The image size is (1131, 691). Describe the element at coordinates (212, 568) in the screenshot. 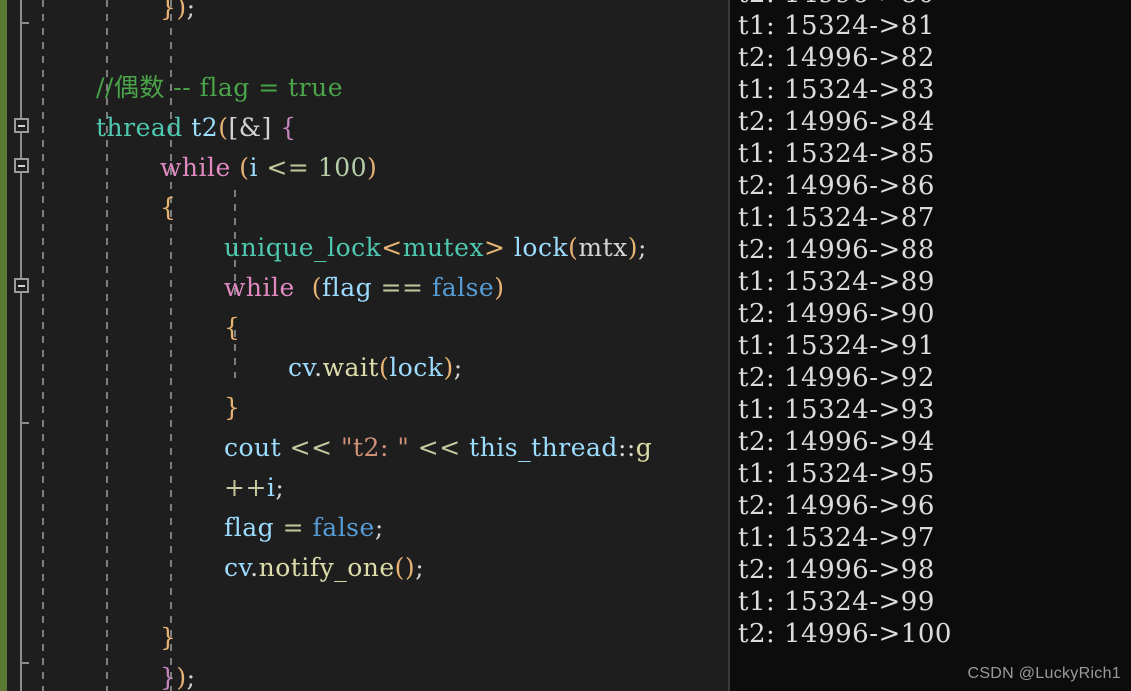

I see `code-line: cv.notify_one();` at that location.